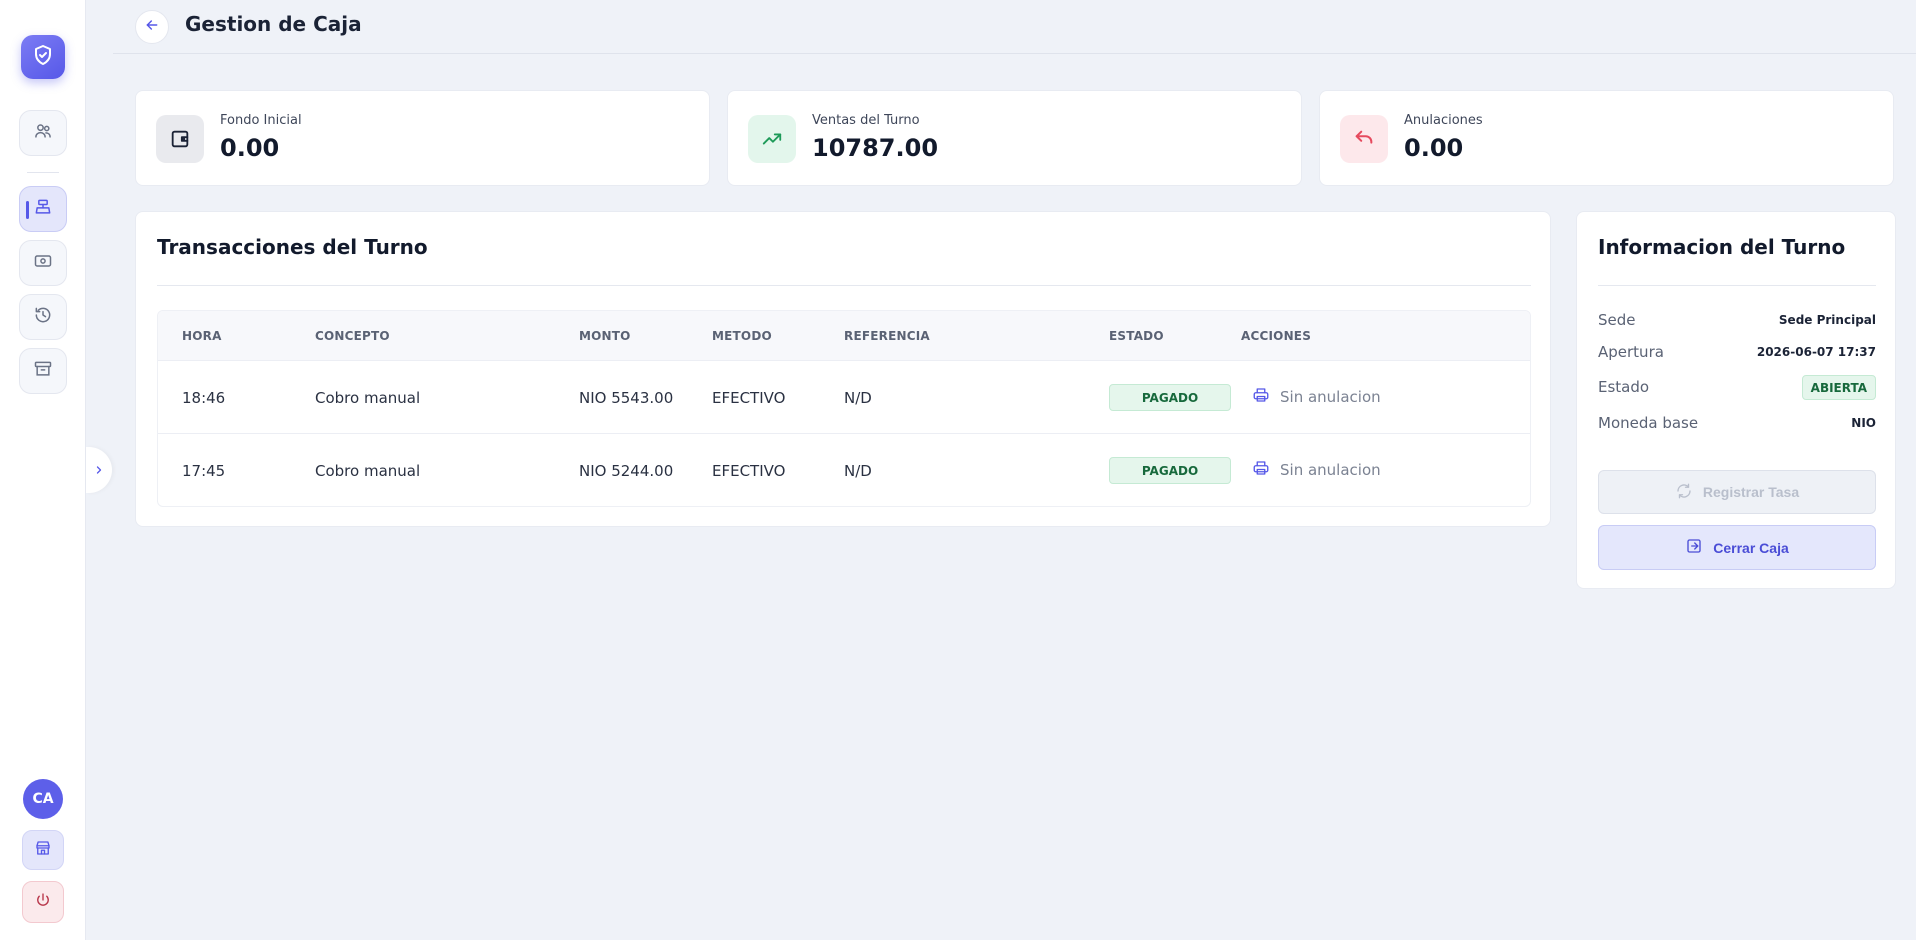  I want to click on sidebar: CA, so click(43, 470).